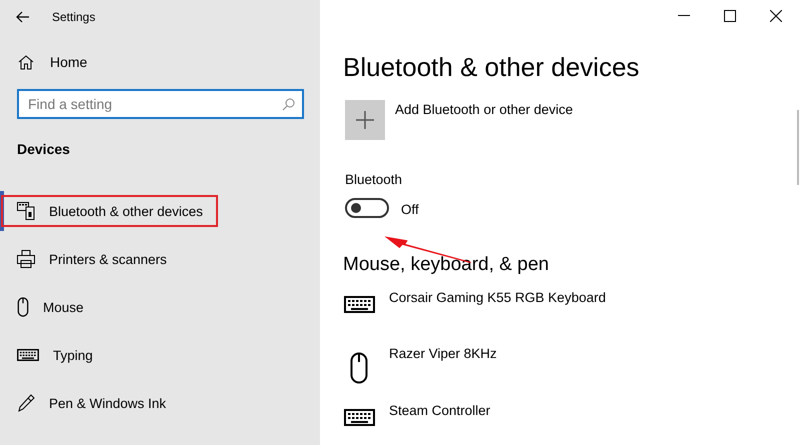 This screenshot has width=800, height=445. Describe the element at coordinates (160, 355) in the screenshot. I see `sidebar-item: Typing` at that location.